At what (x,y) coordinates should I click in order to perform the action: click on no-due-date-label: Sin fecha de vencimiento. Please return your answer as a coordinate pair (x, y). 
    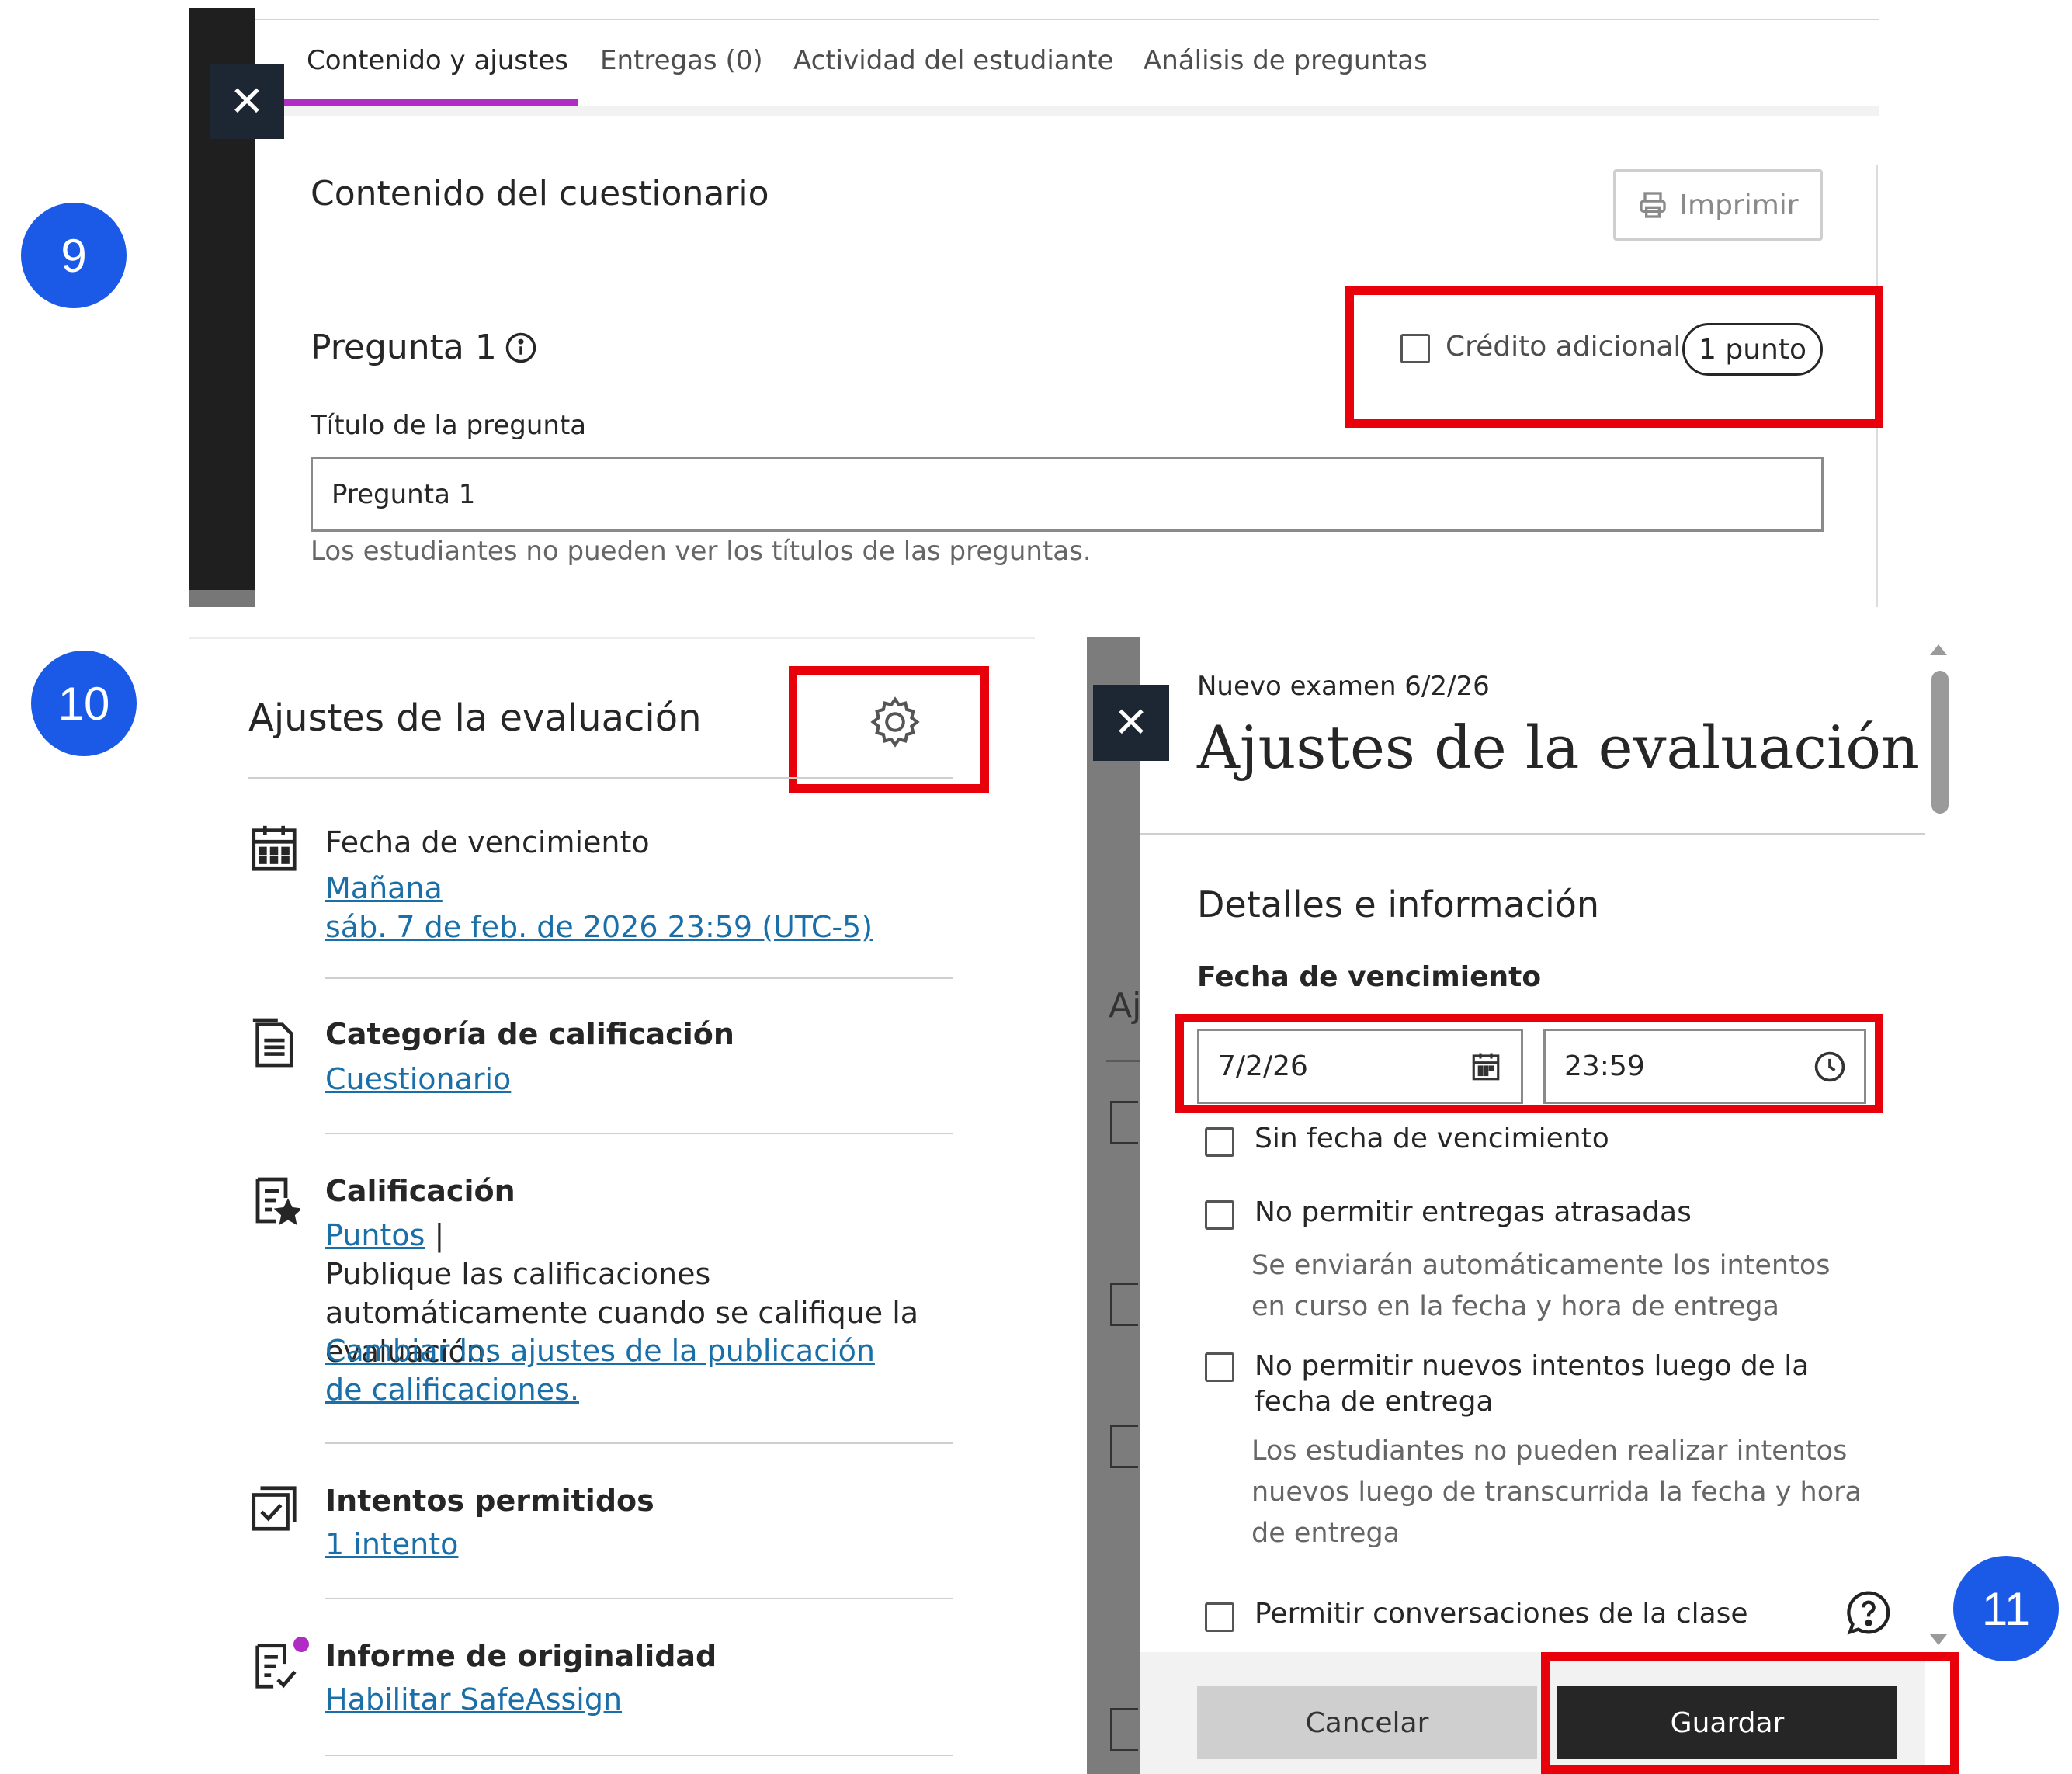
    Looking at the image, I should click on (1432, 1138).